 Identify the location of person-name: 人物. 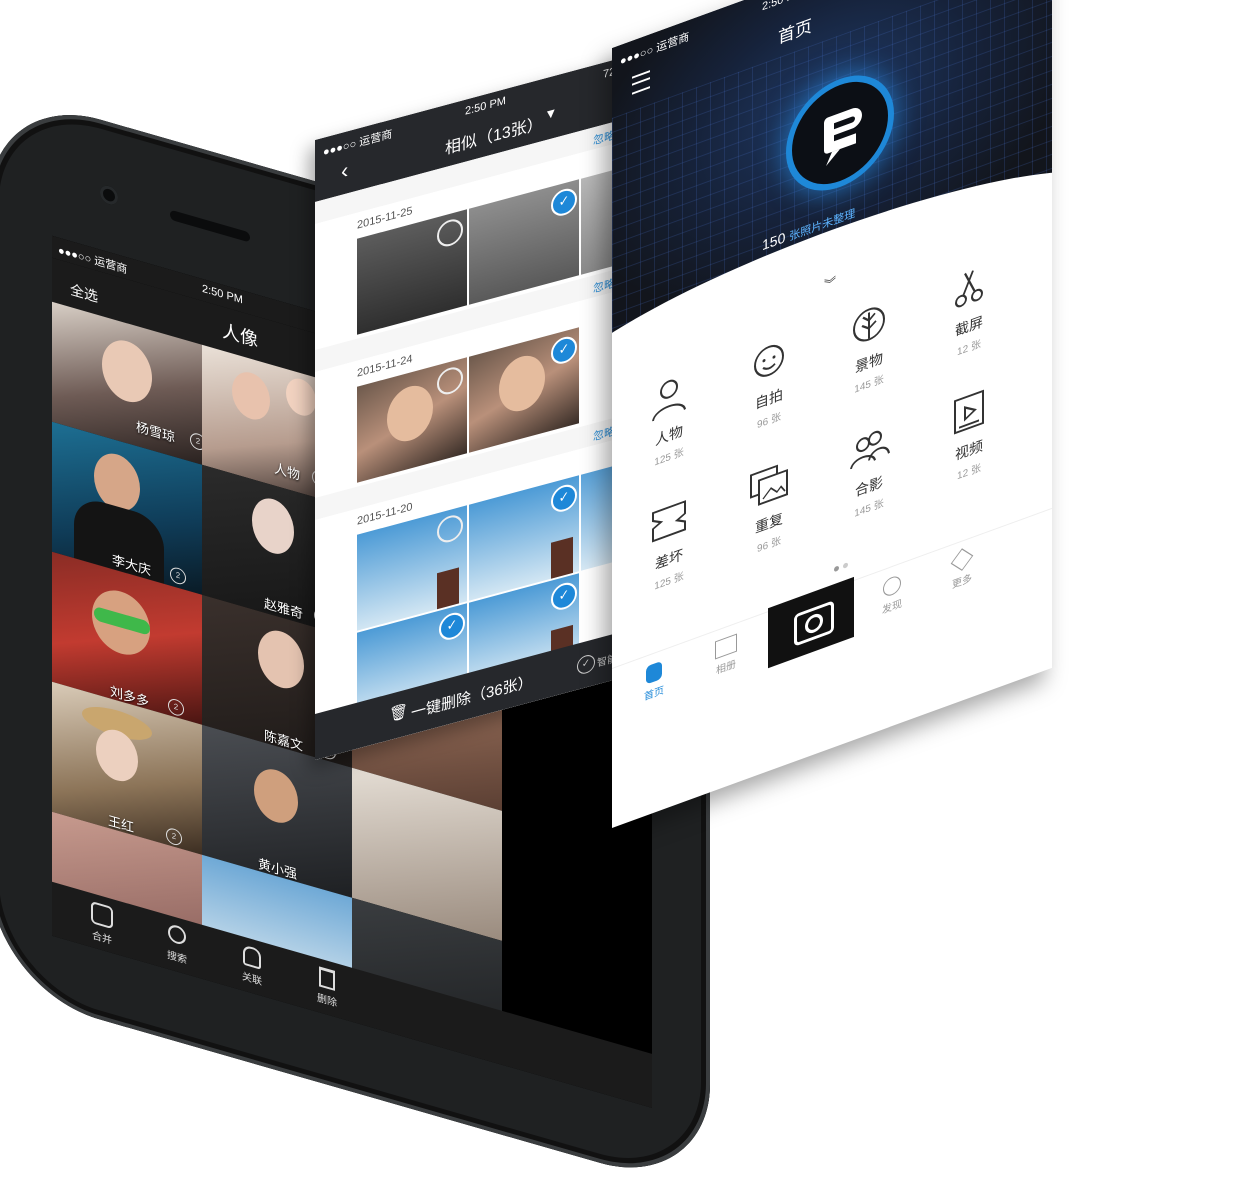
(287, 471).